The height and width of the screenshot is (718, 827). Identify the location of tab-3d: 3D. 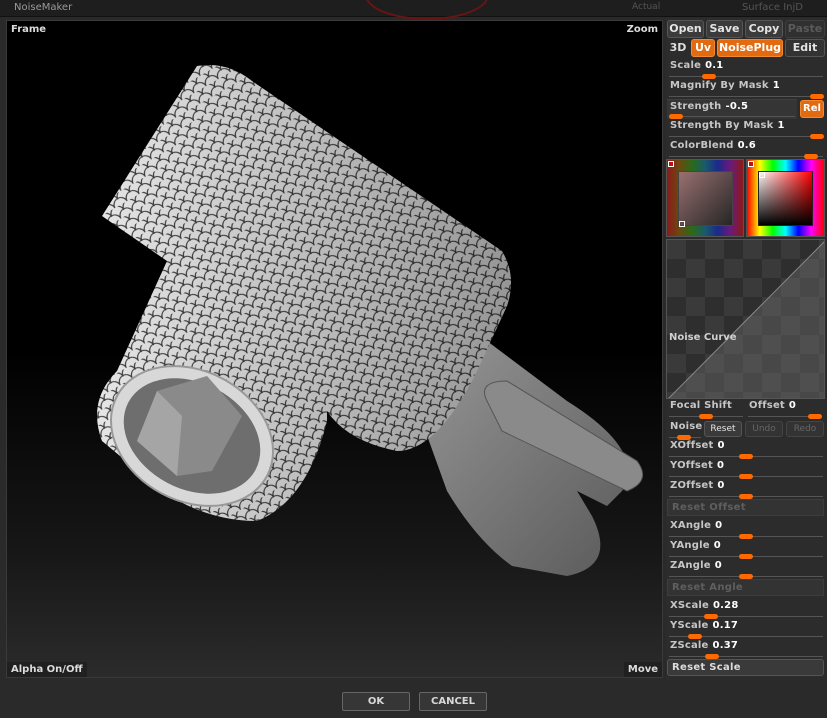
(678, 48).